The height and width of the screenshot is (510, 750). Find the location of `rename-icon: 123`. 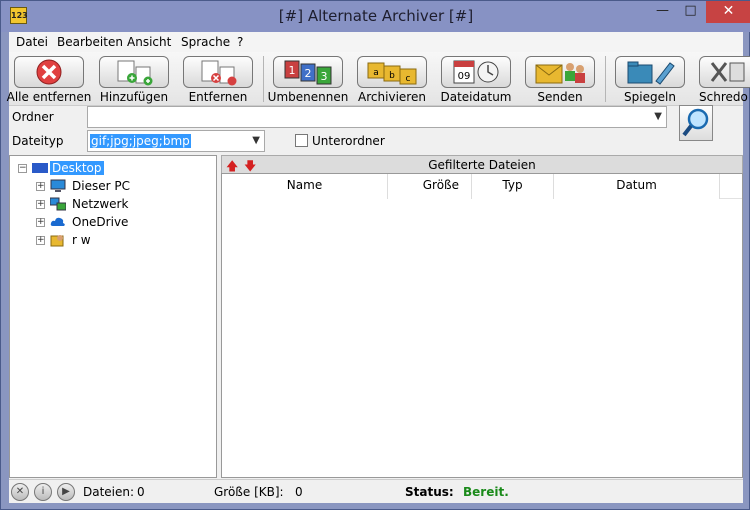

rename-icon: 123 is located at coordinates (308, 72).